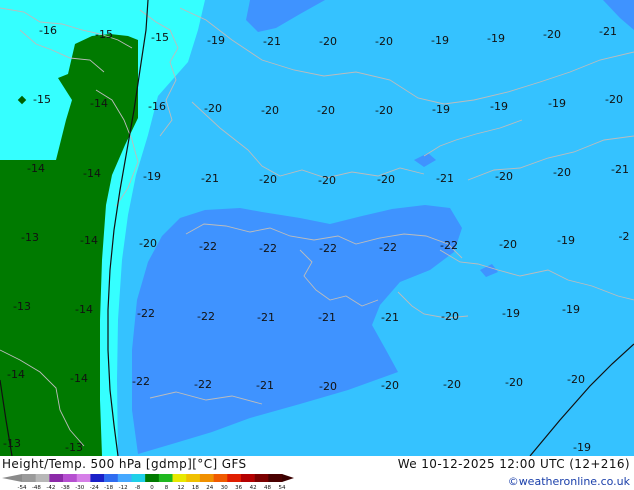 Image resolution: width=634 pixels, height=490 pixels. What do you see at coordinates (624, 236) in the screenshot?
I see `temperature-label: -2` at bounding box center [624, 236].